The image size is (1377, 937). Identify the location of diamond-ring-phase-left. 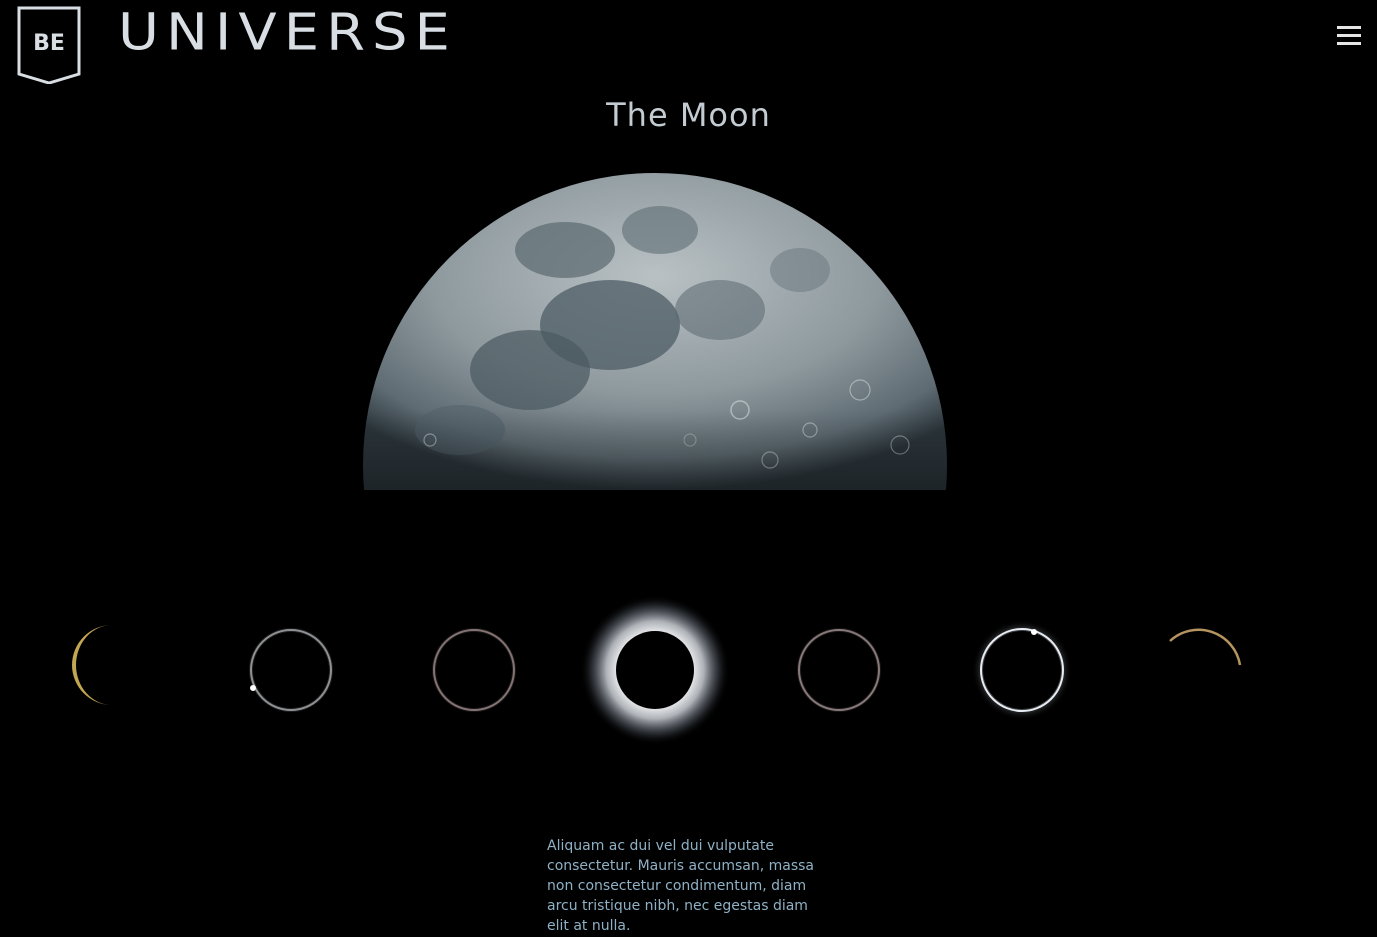
(291, 670).